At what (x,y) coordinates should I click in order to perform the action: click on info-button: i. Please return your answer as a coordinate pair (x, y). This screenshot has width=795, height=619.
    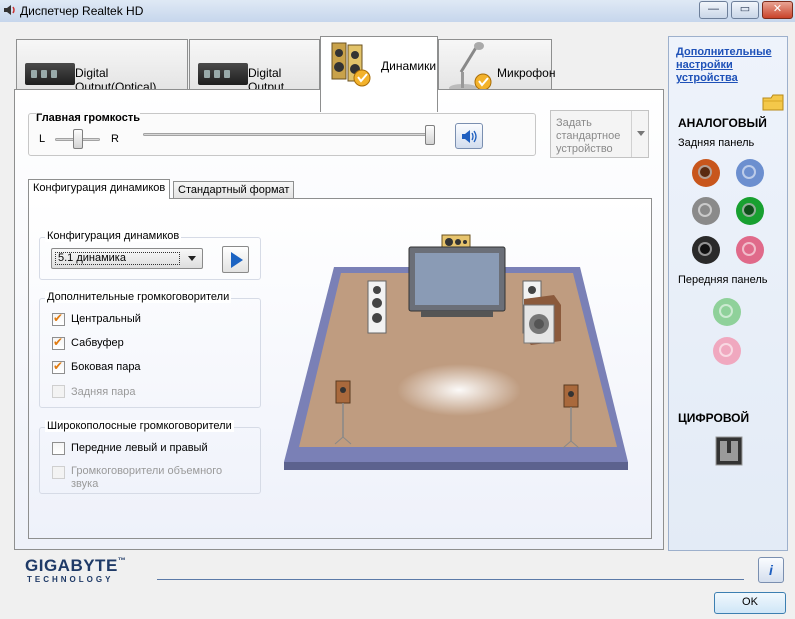
    Looking at the image, I should click on (771, 570).